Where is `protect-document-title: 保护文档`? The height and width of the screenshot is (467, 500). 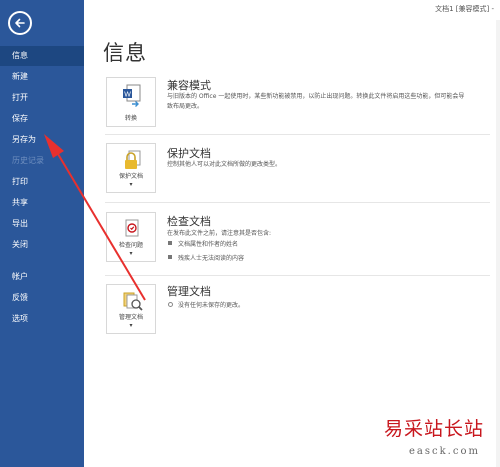
protect-document-title: 保护文档 is located at coordinates (189, 153).